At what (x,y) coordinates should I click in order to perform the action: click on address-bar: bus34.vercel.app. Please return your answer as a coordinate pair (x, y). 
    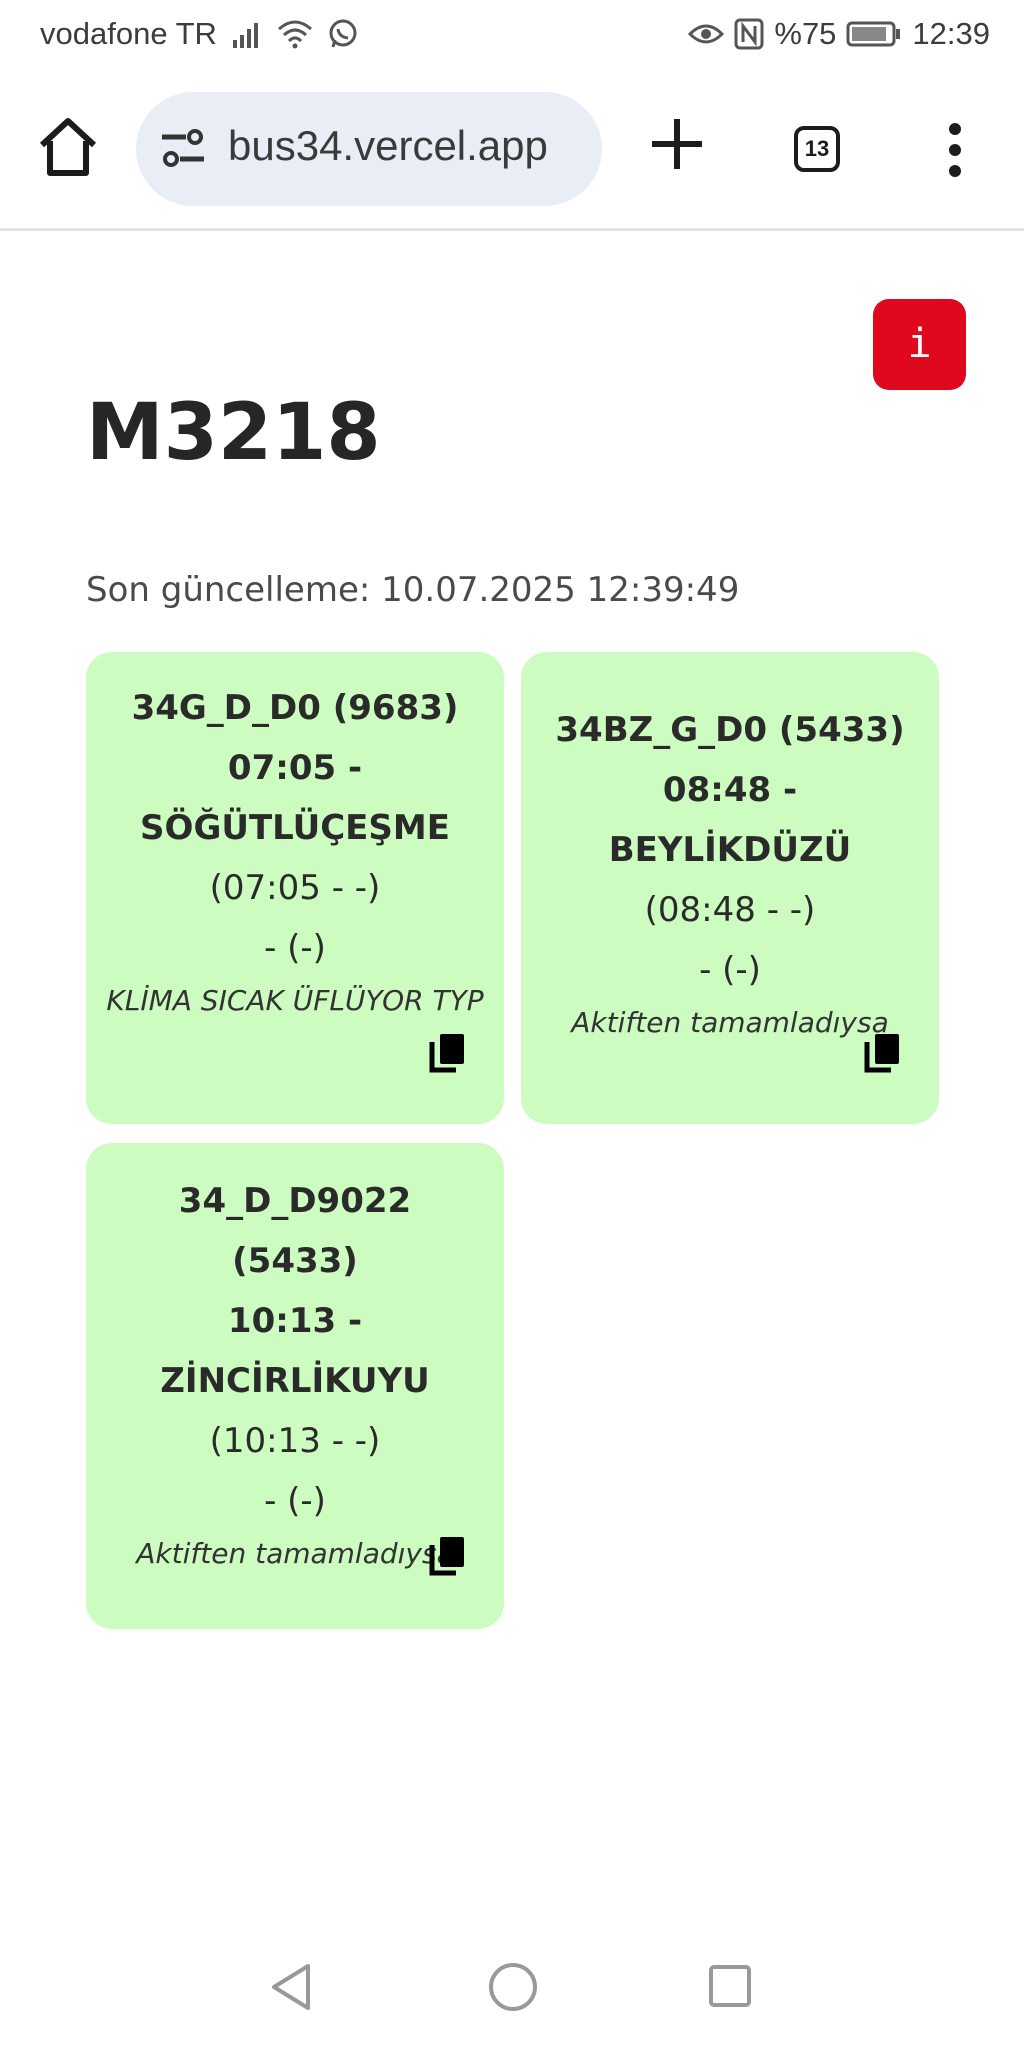
    Looking at the image, I should click on (369, 149).